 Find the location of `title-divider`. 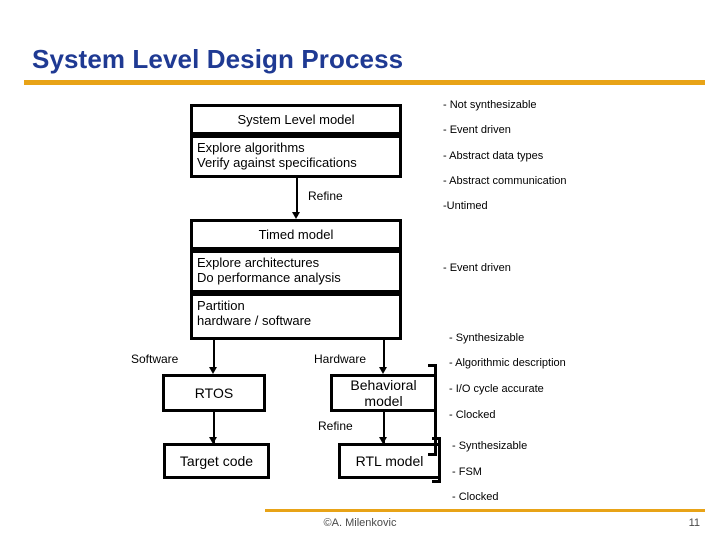

title-divider is located at coordinates (364, 82).